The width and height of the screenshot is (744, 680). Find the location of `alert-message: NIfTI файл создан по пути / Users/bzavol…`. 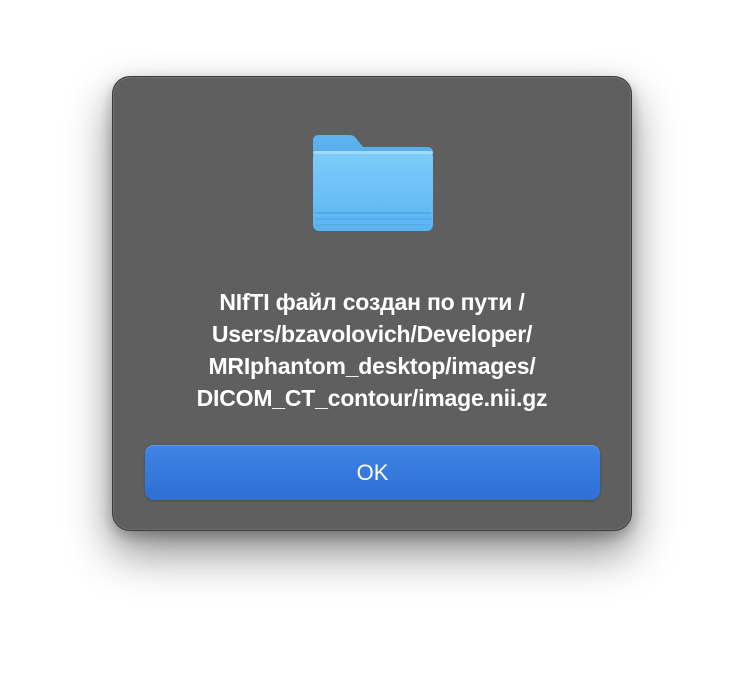

alert-message: NIfTI файл создан по пути / Users/bzavol… is located at coordinates (372, 350).